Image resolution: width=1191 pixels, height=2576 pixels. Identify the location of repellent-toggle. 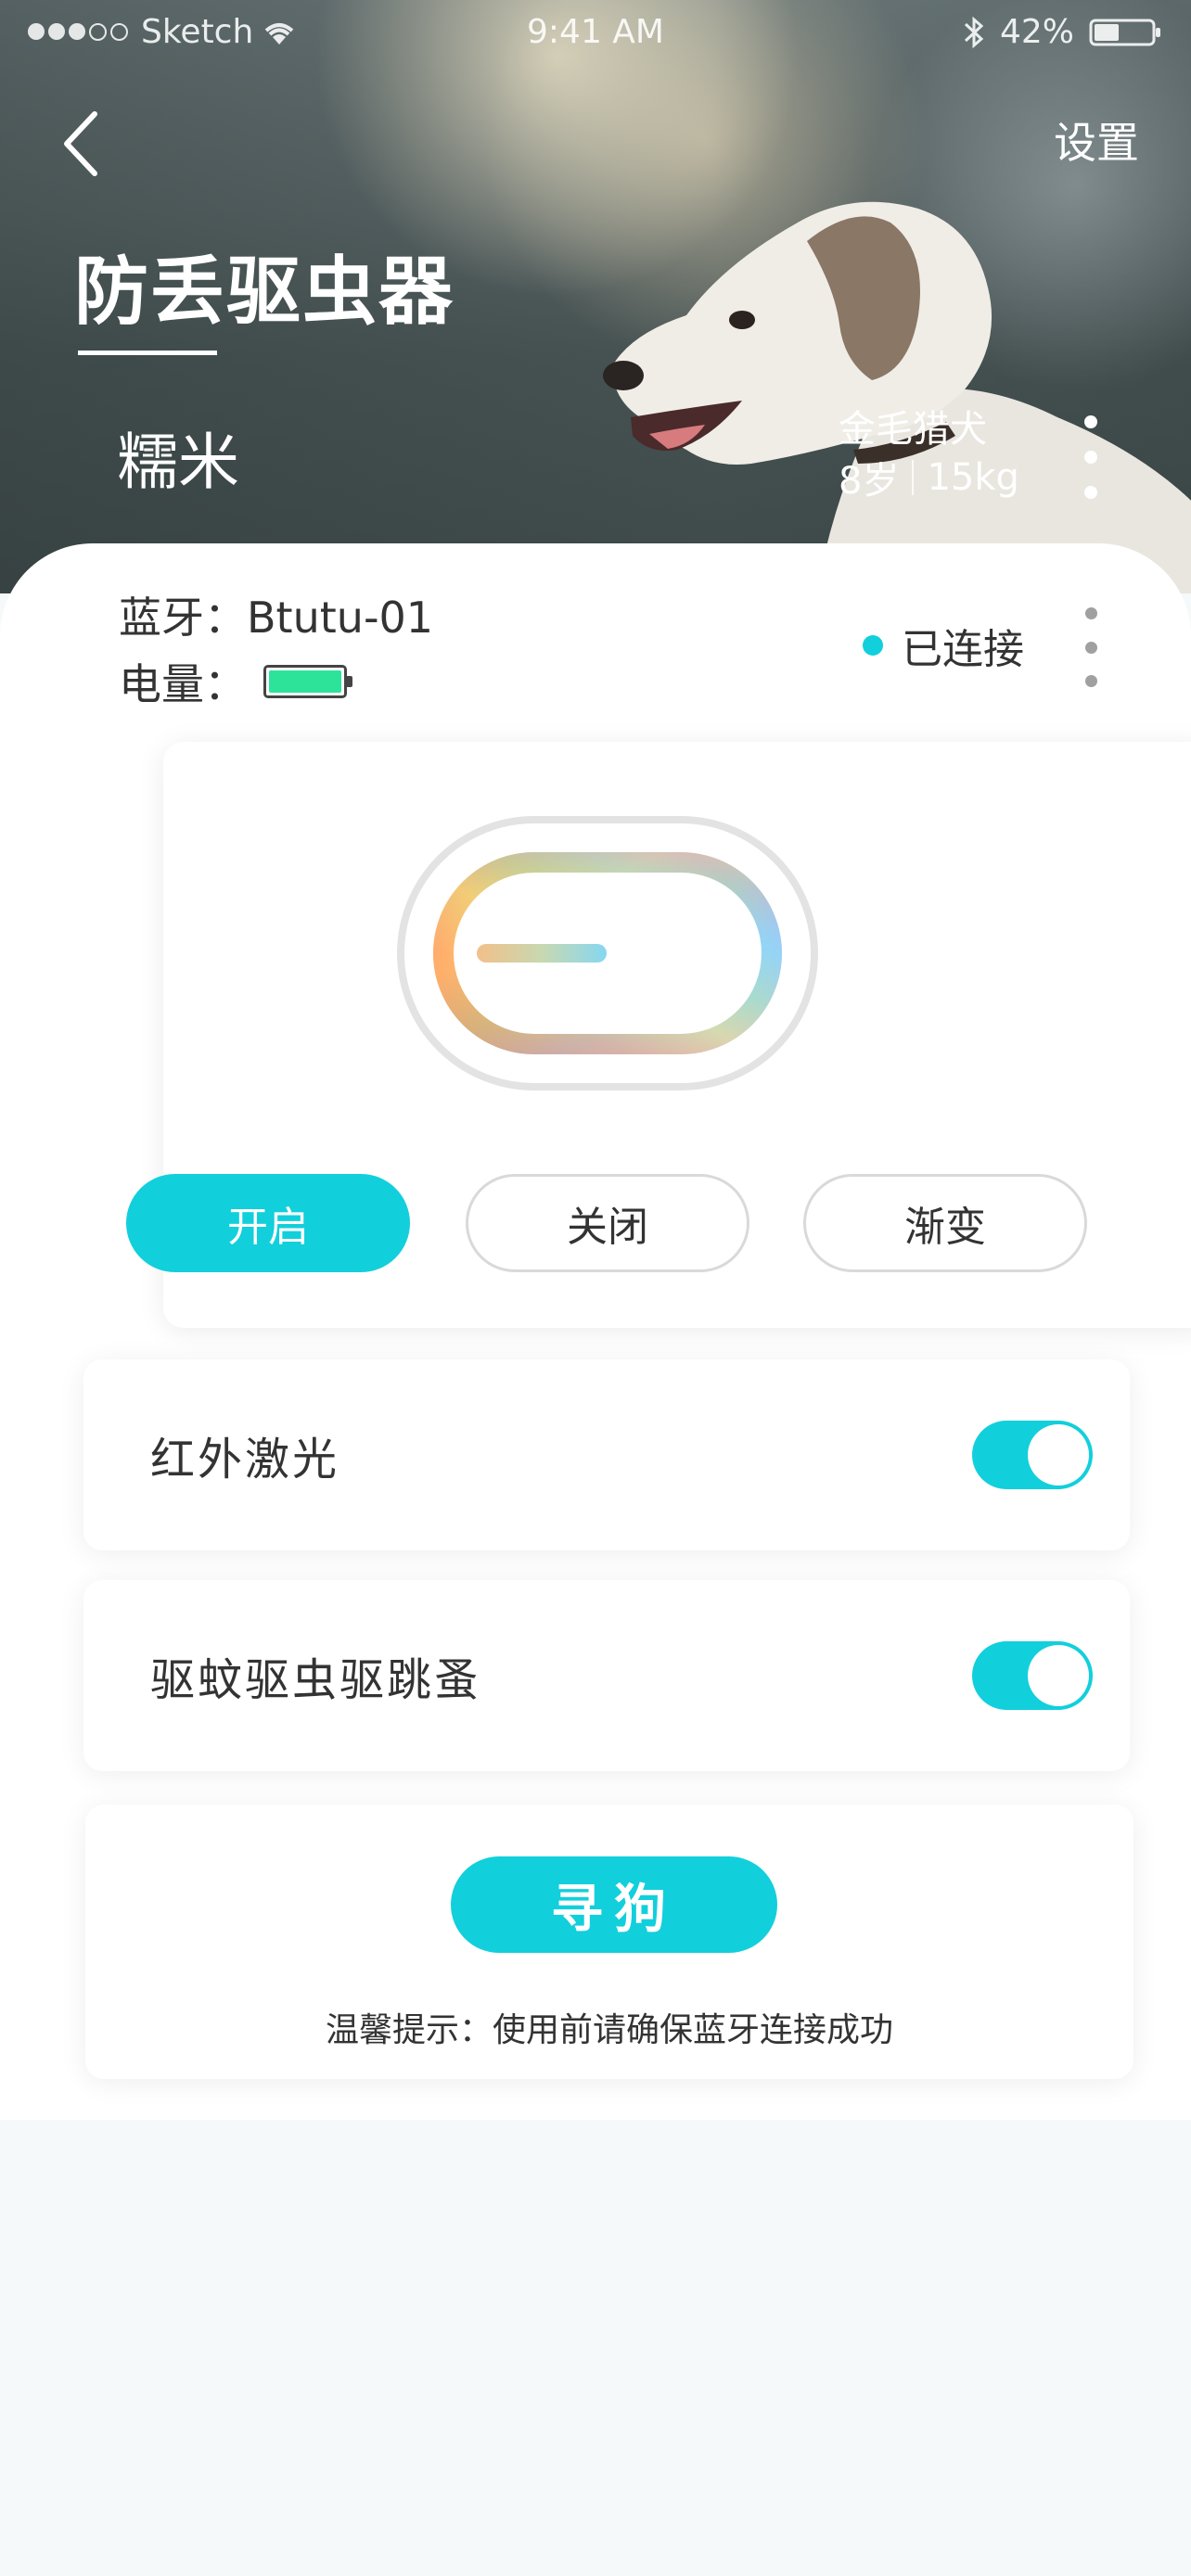
(1032, 1675).